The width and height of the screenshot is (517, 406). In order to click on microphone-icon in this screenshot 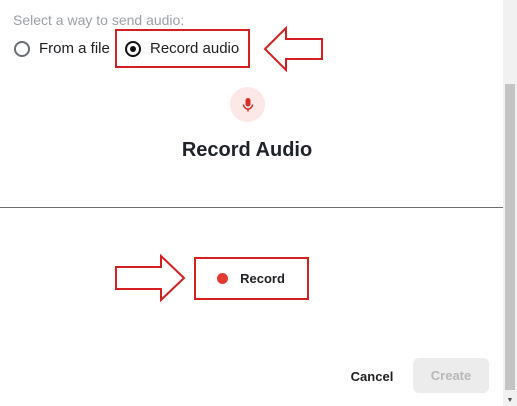, I will do `click(247, 104)`.